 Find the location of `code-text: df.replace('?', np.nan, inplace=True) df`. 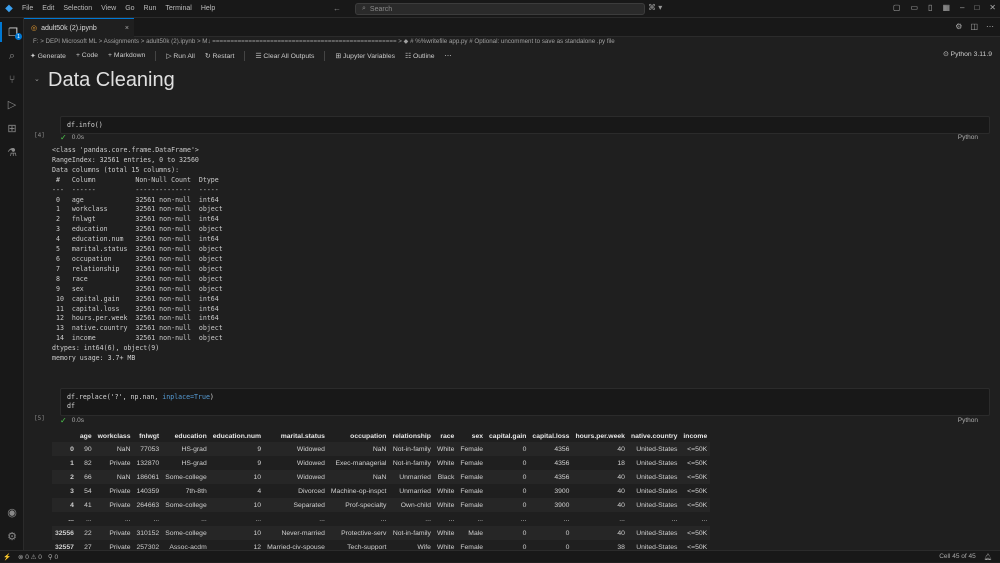

code-text: df.replace('?', np.nan, inplace=True) df is located at coordinates (525, 400).